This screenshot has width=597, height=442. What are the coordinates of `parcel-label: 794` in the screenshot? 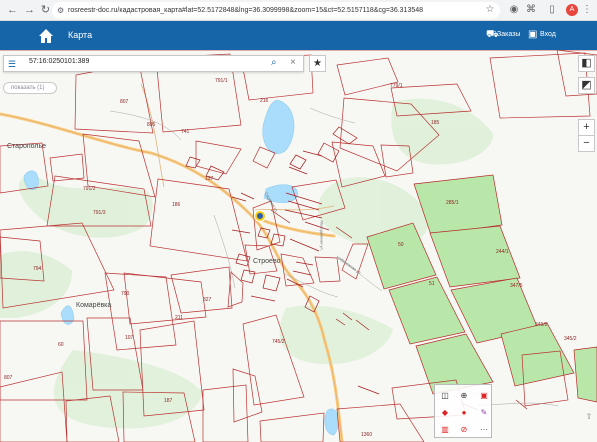 It's located at (37, 269).